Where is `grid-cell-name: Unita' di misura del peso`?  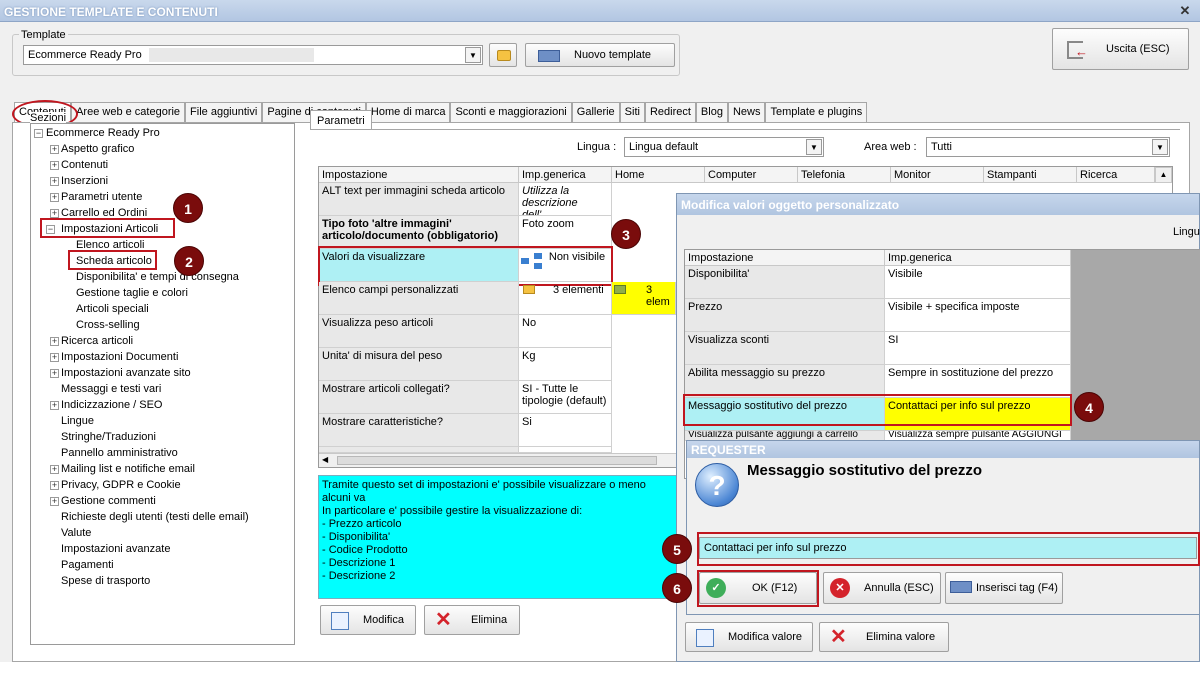
grid-cell-name: Unita' di misura del peso is located at coordinates (419, 364).